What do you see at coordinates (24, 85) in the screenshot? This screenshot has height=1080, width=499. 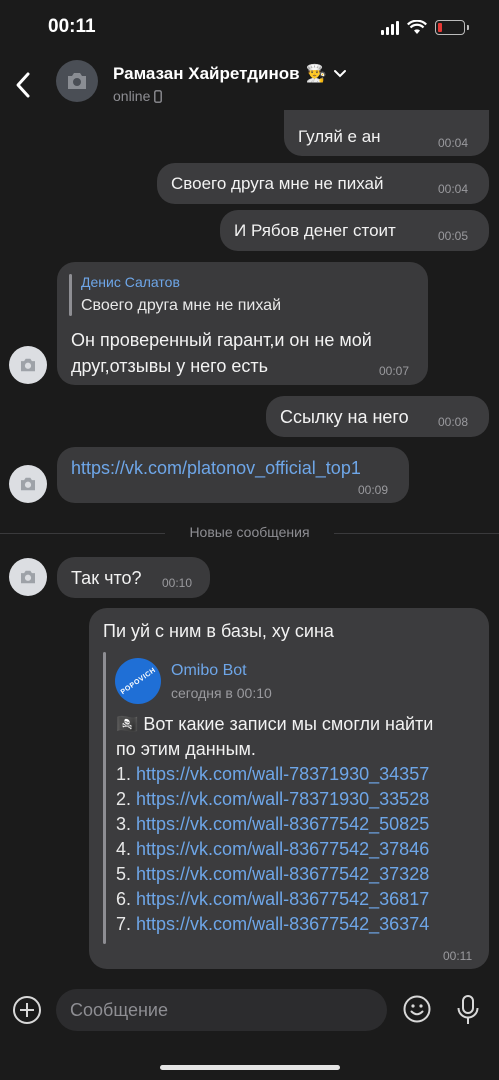 I see `back-chevron-icon` at bounding box center [24, 85].